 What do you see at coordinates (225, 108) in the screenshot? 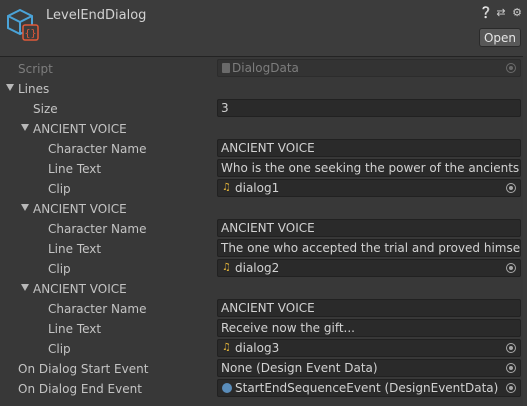
I see `size-value: 3` at bounding box center [225, 108].